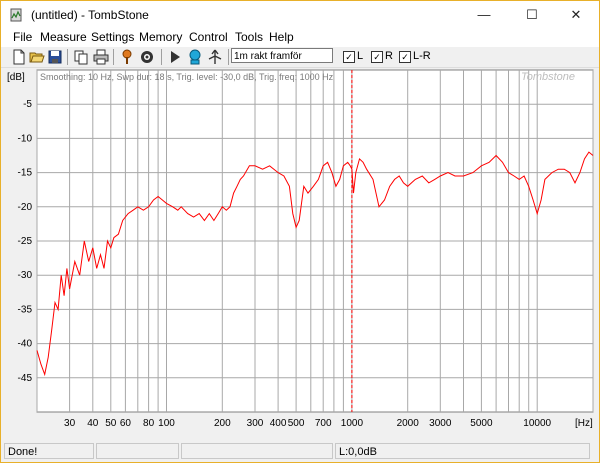  I want to click on menu-measure: Measure, so click(63, 37).